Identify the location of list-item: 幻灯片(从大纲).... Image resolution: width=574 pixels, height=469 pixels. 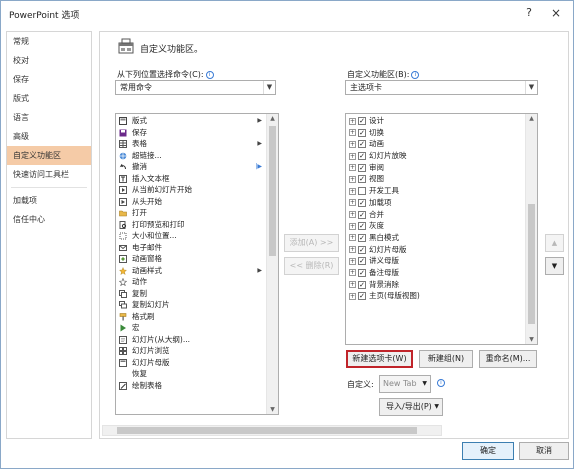
(191, 340).